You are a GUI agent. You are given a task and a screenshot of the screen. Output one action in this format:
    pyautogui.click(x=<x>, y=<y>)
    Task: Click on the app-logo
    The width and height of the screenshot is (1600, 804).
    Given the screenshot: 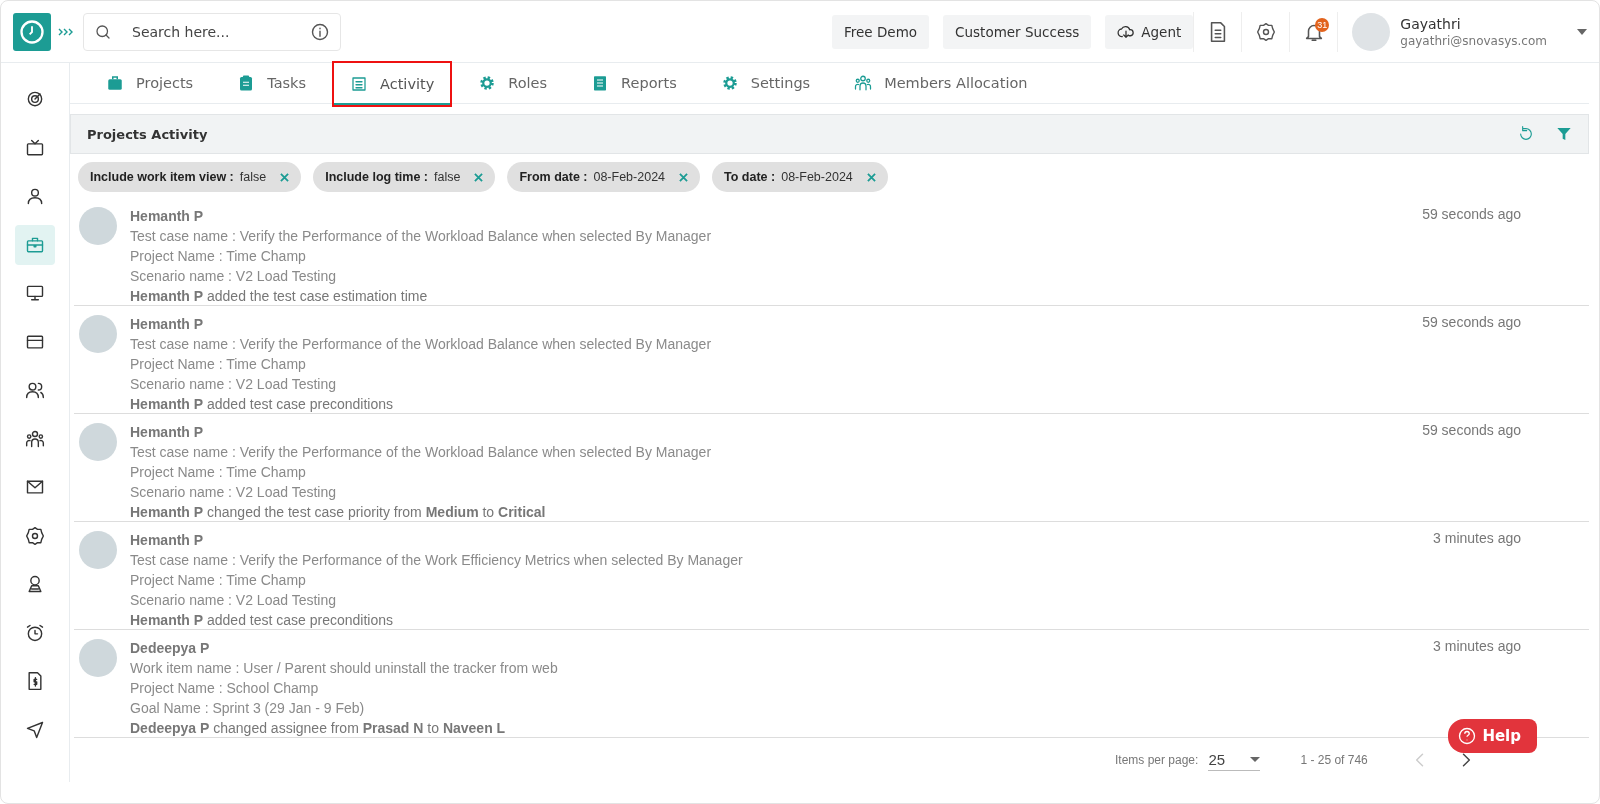 What is the action you would take?
    pyautogui.click(x=32, y=31)
    